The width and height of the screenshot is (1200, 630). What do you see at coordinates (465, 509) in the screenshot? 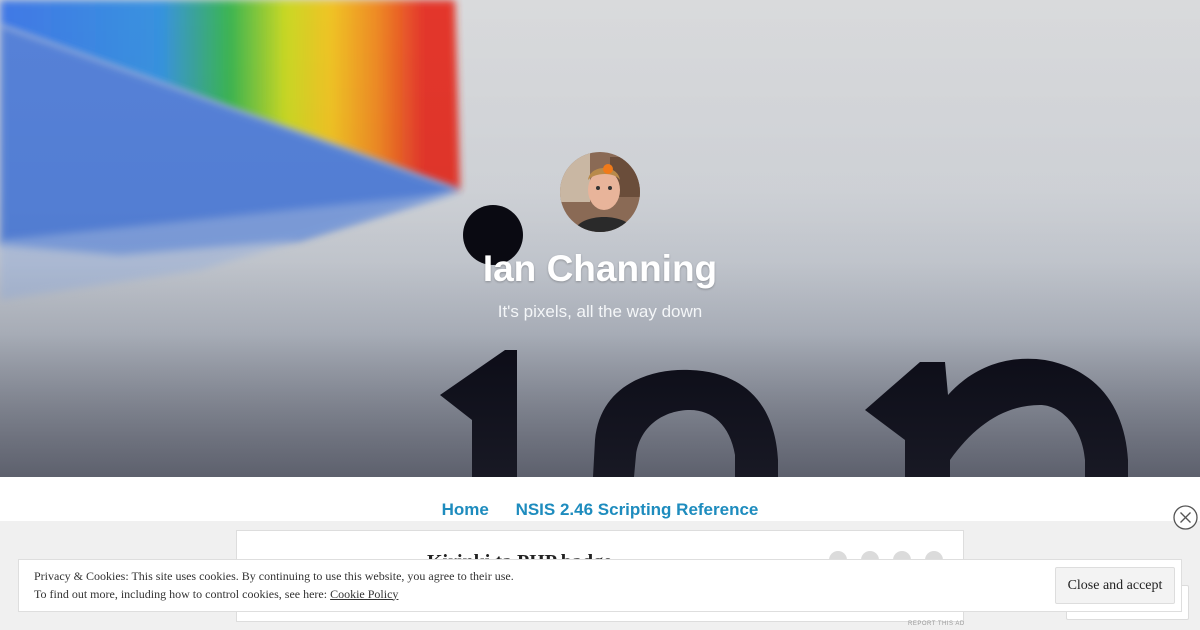
I see `nav-item-home: Home` at bounding box center [465, 509].